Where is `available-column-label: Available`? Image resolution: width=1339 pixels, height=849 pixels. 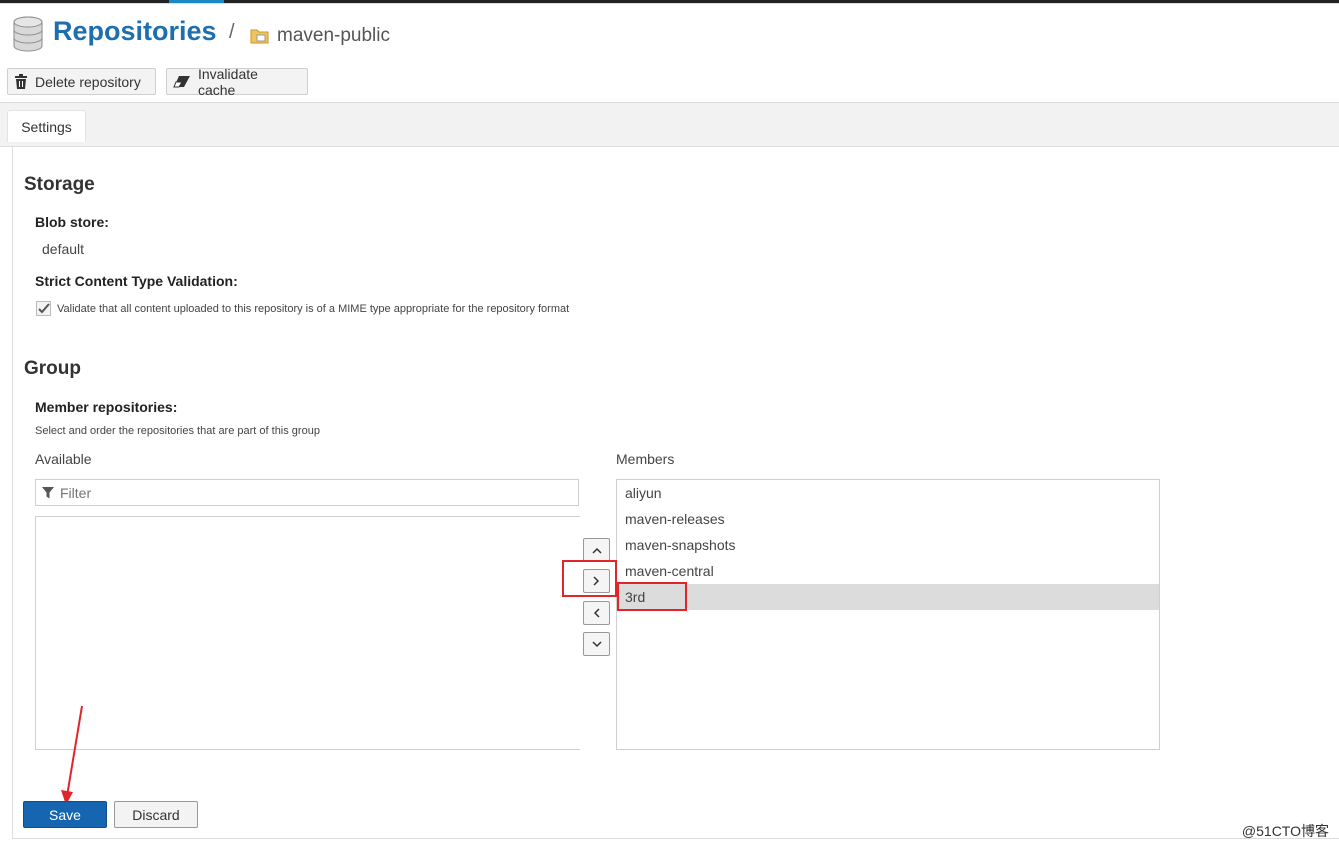
available-column-label: Available is located at coordinates (63, 459).